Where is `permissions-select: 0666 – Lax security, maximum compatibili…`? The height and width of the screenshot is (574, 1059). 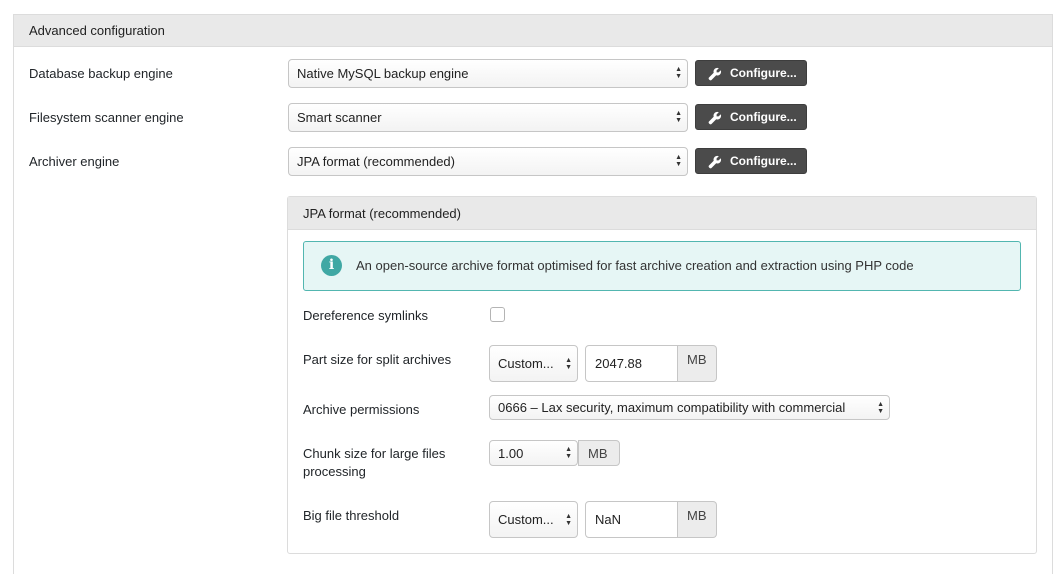
permissions-select: 0666 – Lax security, maximum compatibili… is located at coordinates (689, 407).